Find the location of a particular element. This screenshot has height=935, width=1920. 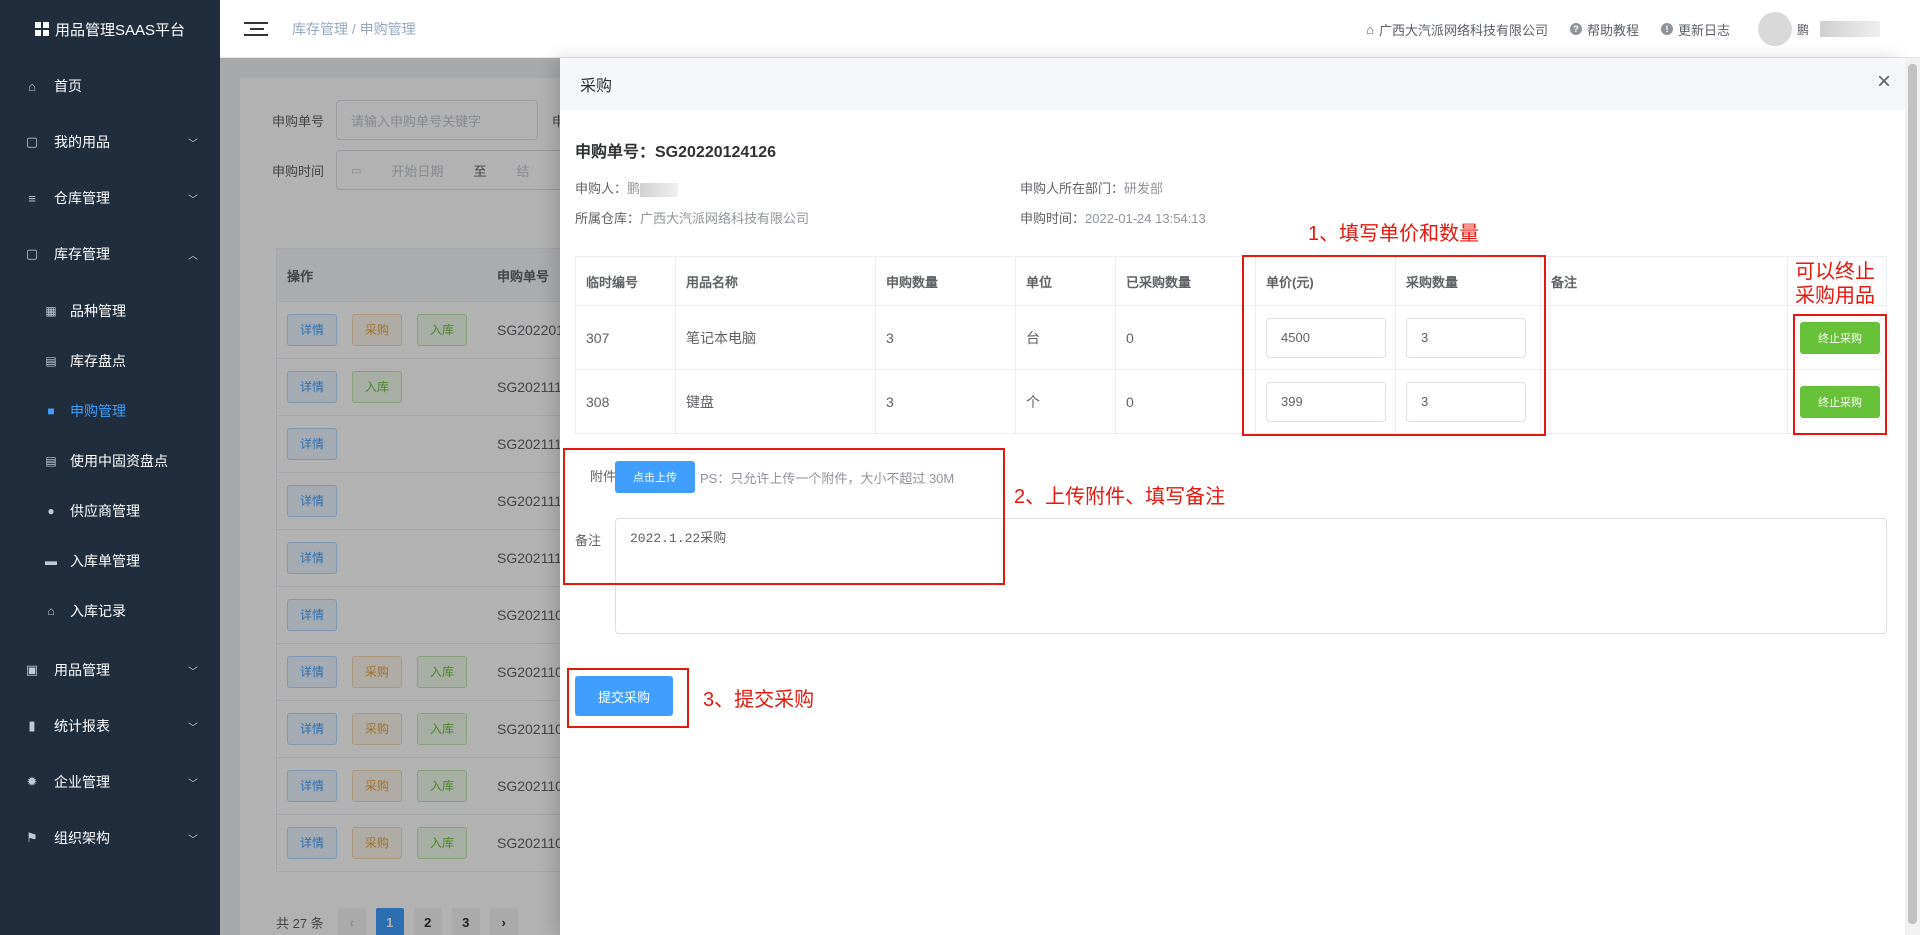

sidebar-item-inventory: ▢ 库存管理 ︿ is located at coordinates (110, 254).